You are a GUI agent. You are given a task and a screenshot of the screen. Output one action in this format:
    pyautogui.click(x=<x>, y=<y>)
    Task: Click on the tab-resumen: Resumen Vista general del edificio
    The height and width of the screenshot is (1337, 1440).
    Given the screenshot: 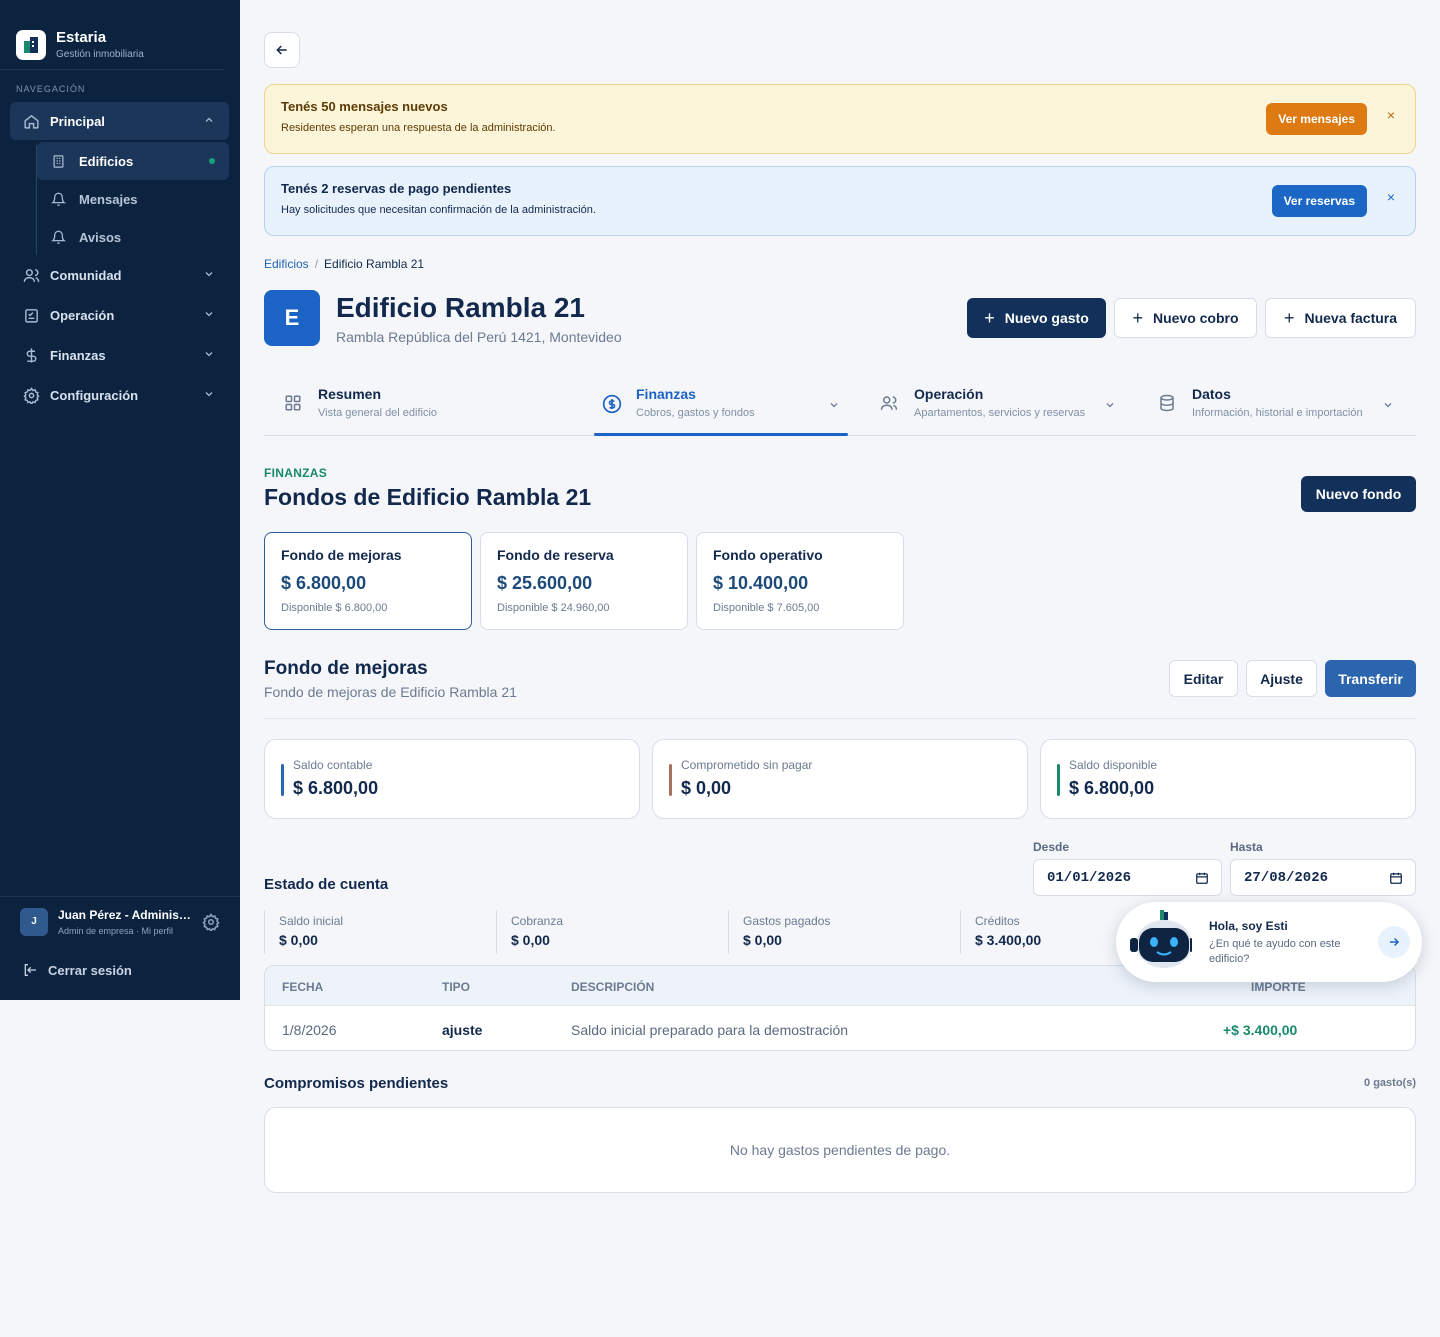 What is the action you would take?
    pyautogui.click(x=360, y=404)
    